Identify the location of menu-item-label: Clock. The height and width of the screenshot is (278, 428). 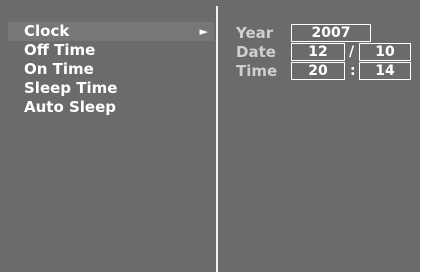
(47, 31).